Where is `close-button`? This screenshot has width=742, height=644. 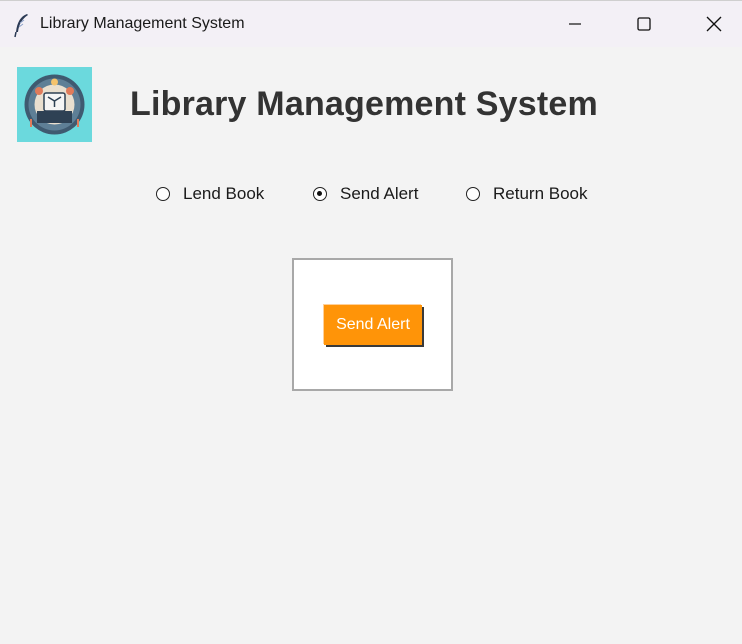
close-button is located at coordinates (710, 24).